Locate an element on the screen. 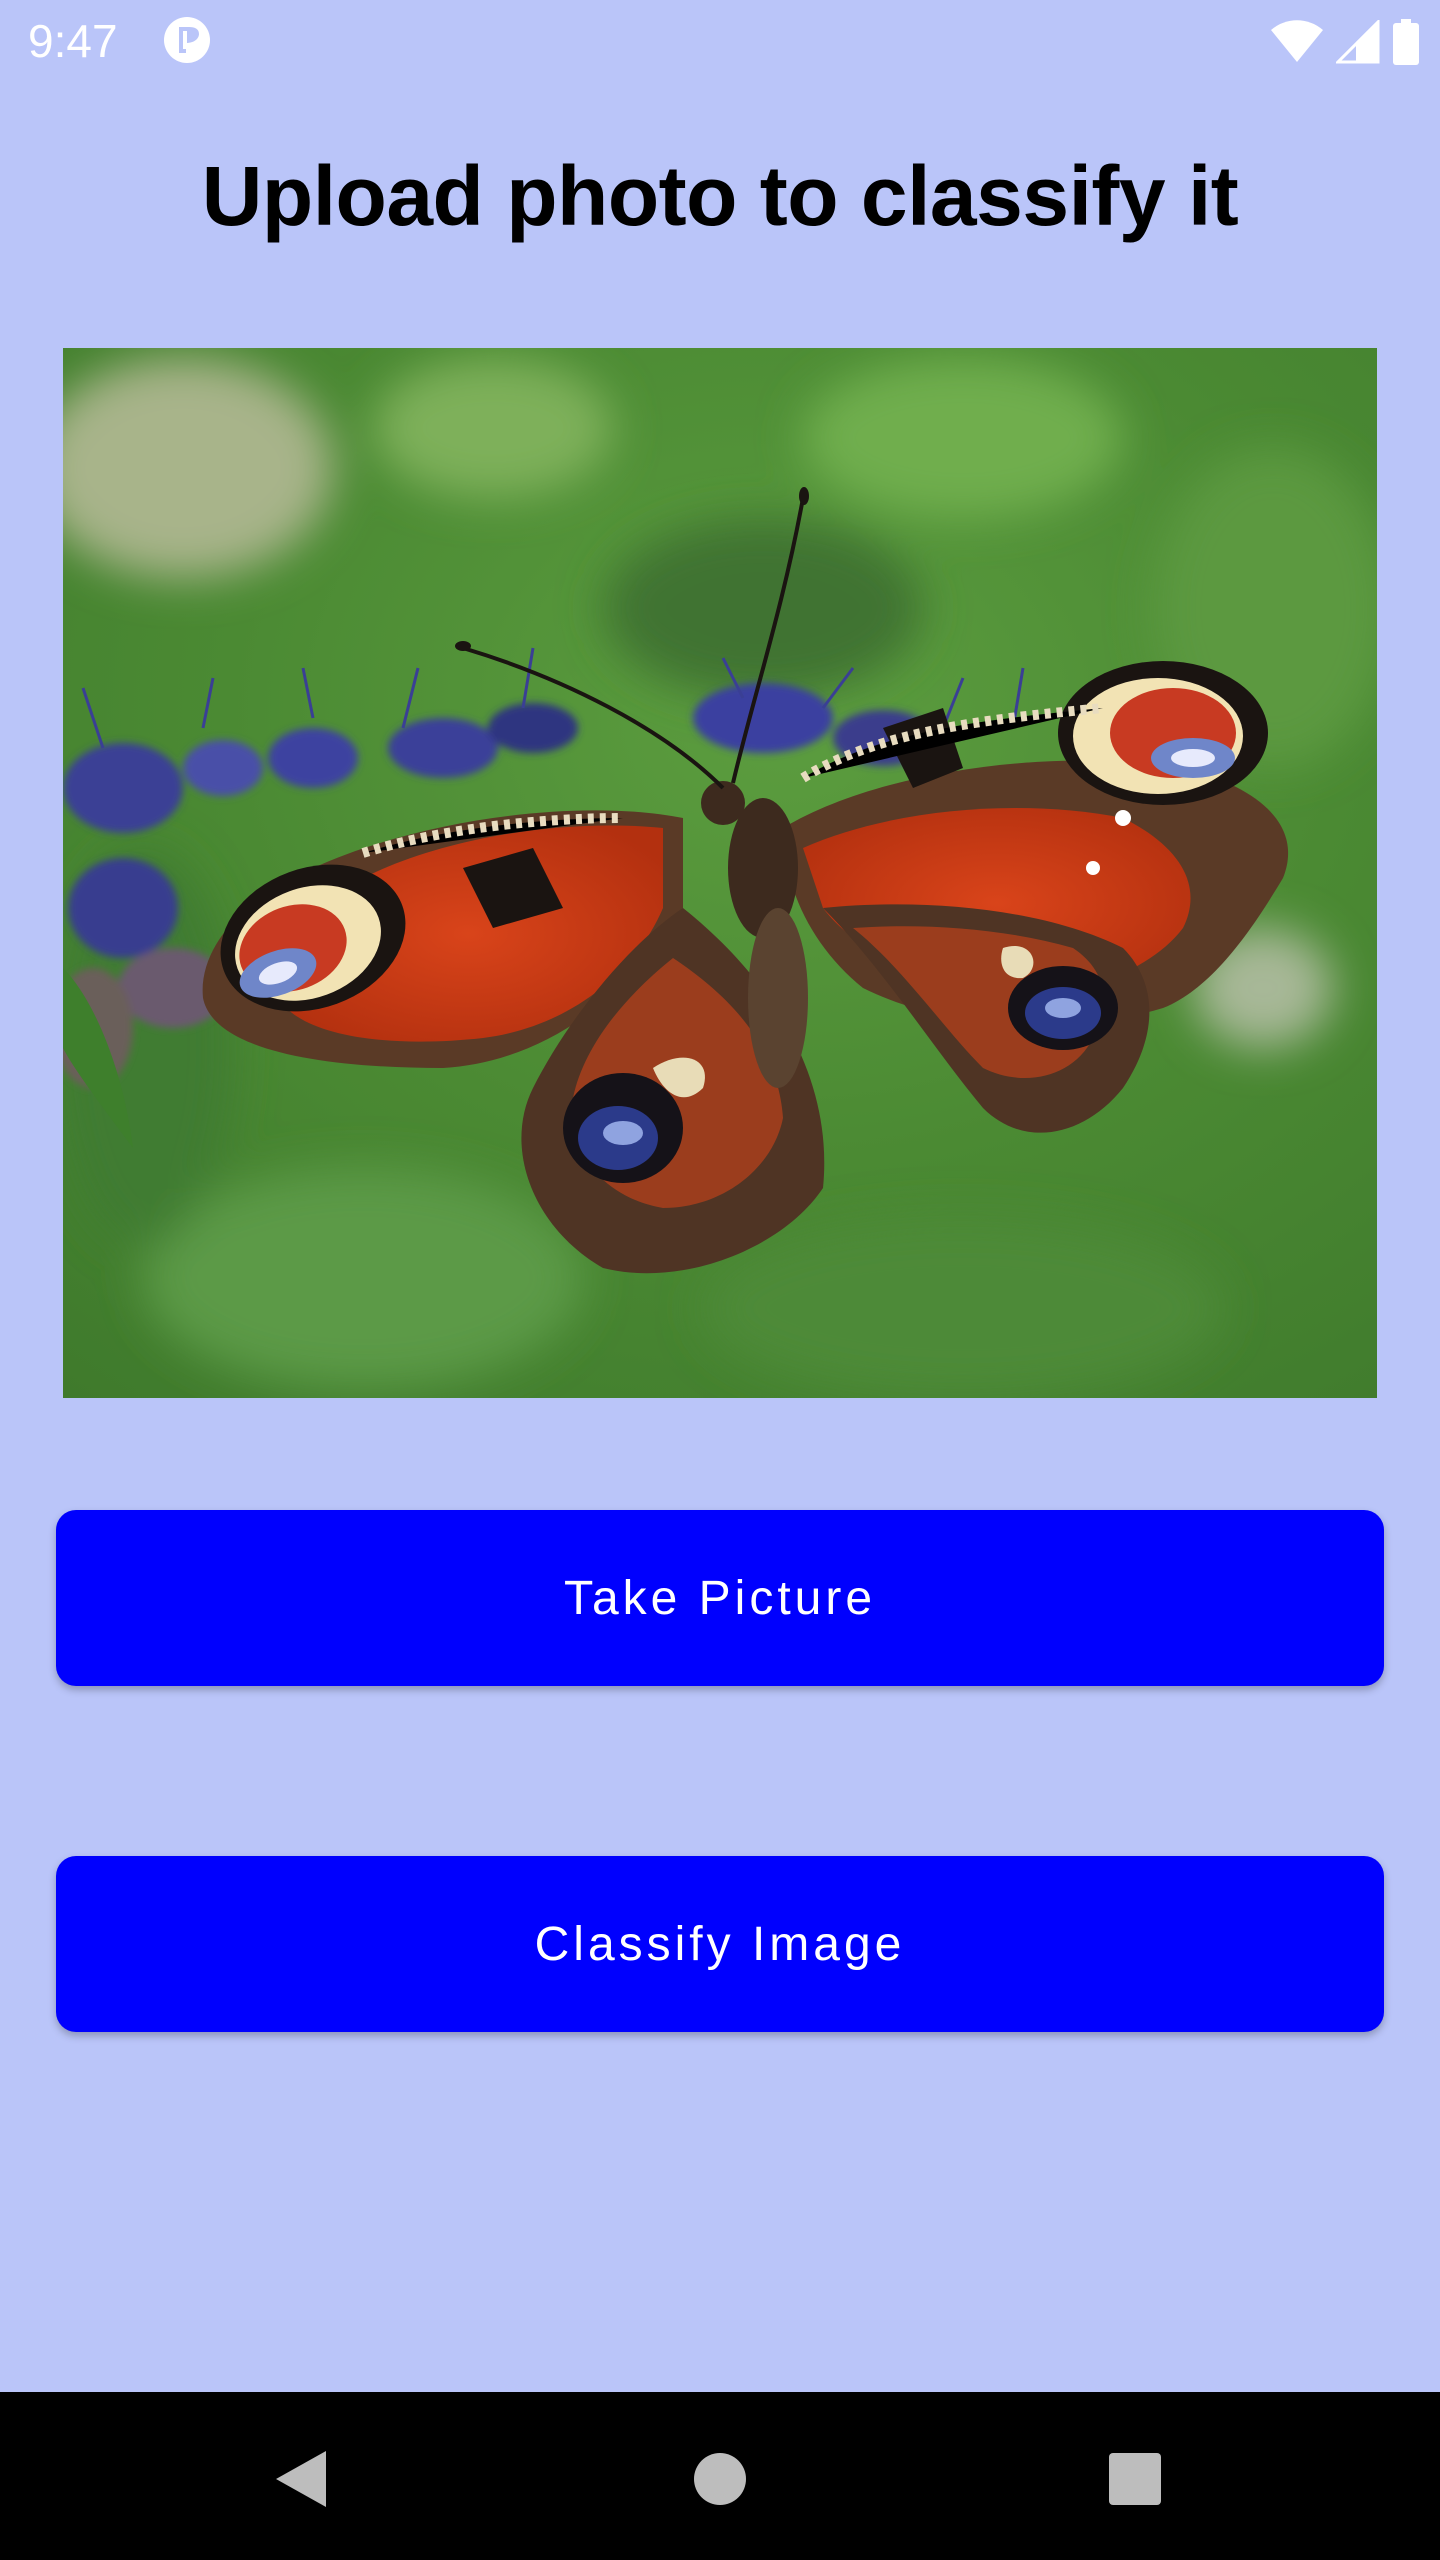  home-button is located at coordinates (720, 2479).